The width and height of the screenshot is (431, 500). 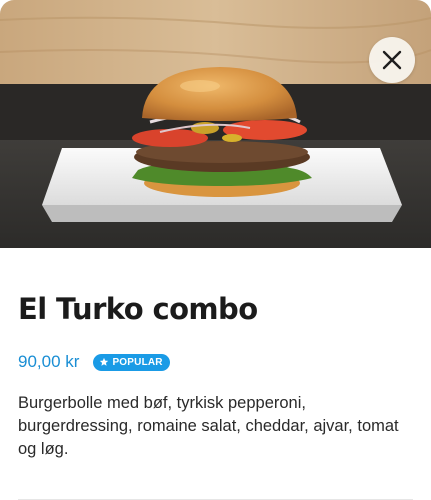 I want to click on popular-badge: POPULAR, so click(x=131, y=362).